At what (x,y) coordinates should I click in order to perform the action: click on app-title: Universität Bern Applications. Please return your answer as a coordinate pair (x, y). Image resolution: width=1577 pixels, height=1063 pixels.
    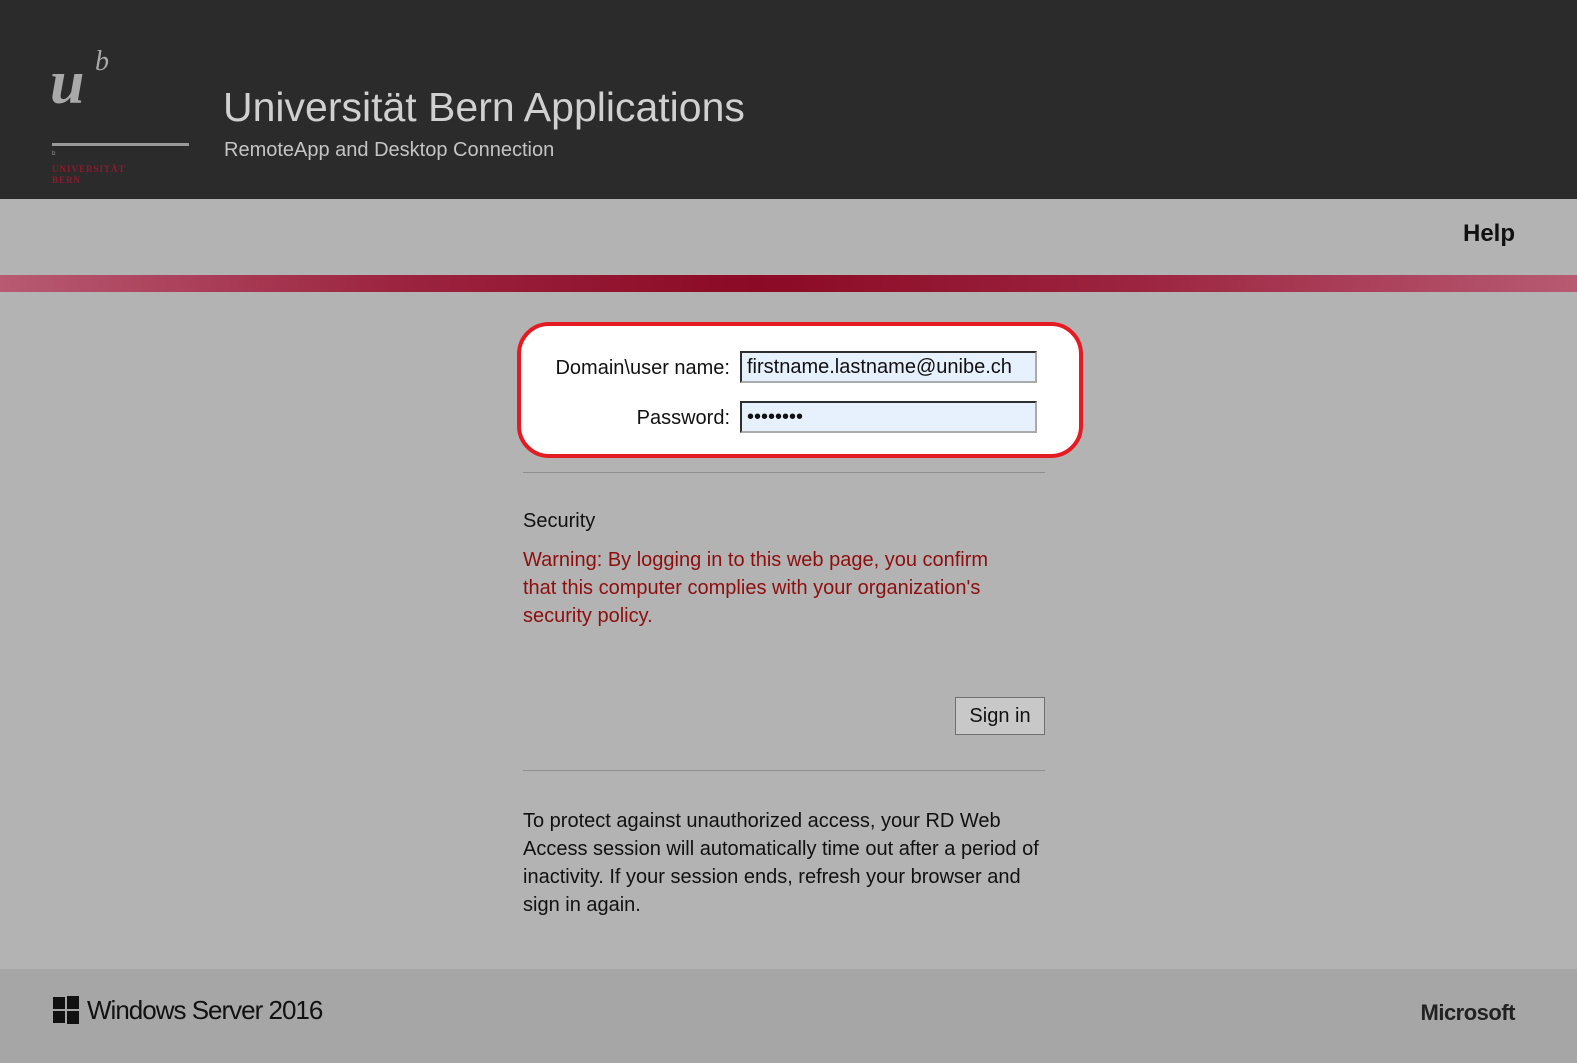
    Looking at the image, I should click on (484, 107).